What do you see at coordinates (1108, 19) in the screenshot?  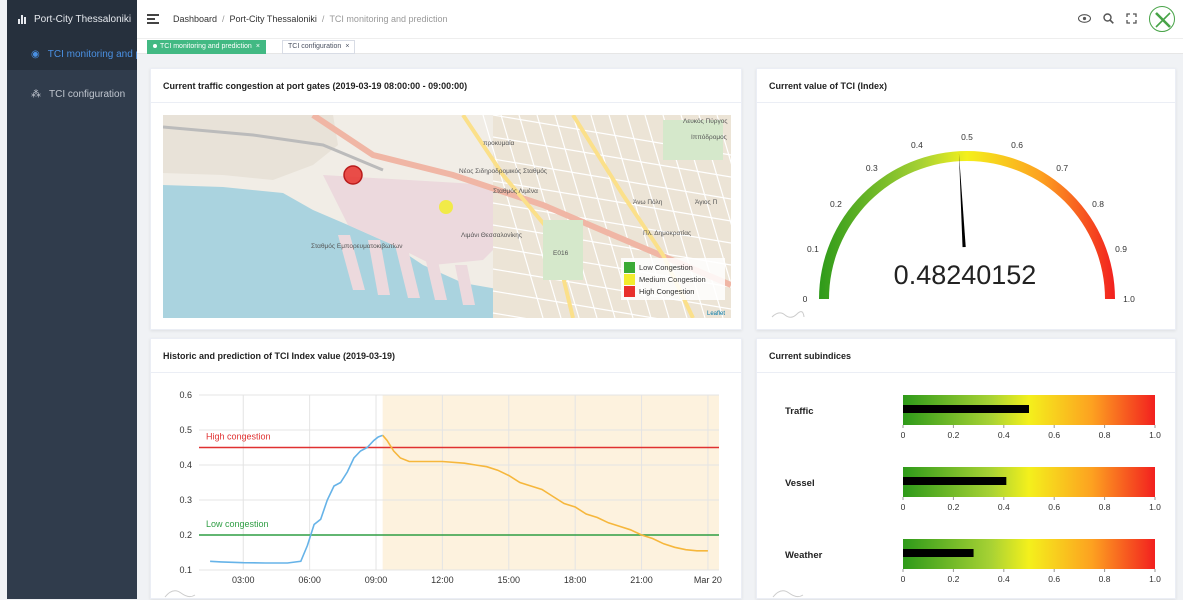 I see `search-icon` at bounding box center [1108, 19].